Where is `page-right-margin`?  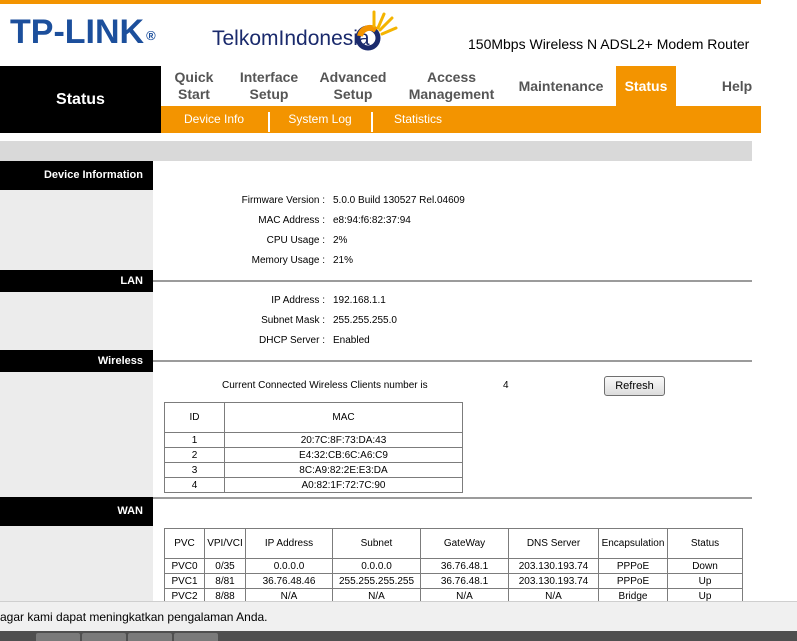
page-right-margin is located at coordinates (779, 300).